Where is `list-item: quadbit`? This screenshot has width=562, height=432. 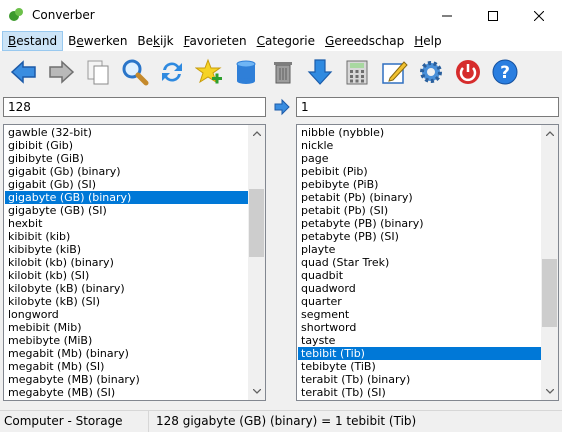 list-item: quadbit is located at coordinates (419, 275).